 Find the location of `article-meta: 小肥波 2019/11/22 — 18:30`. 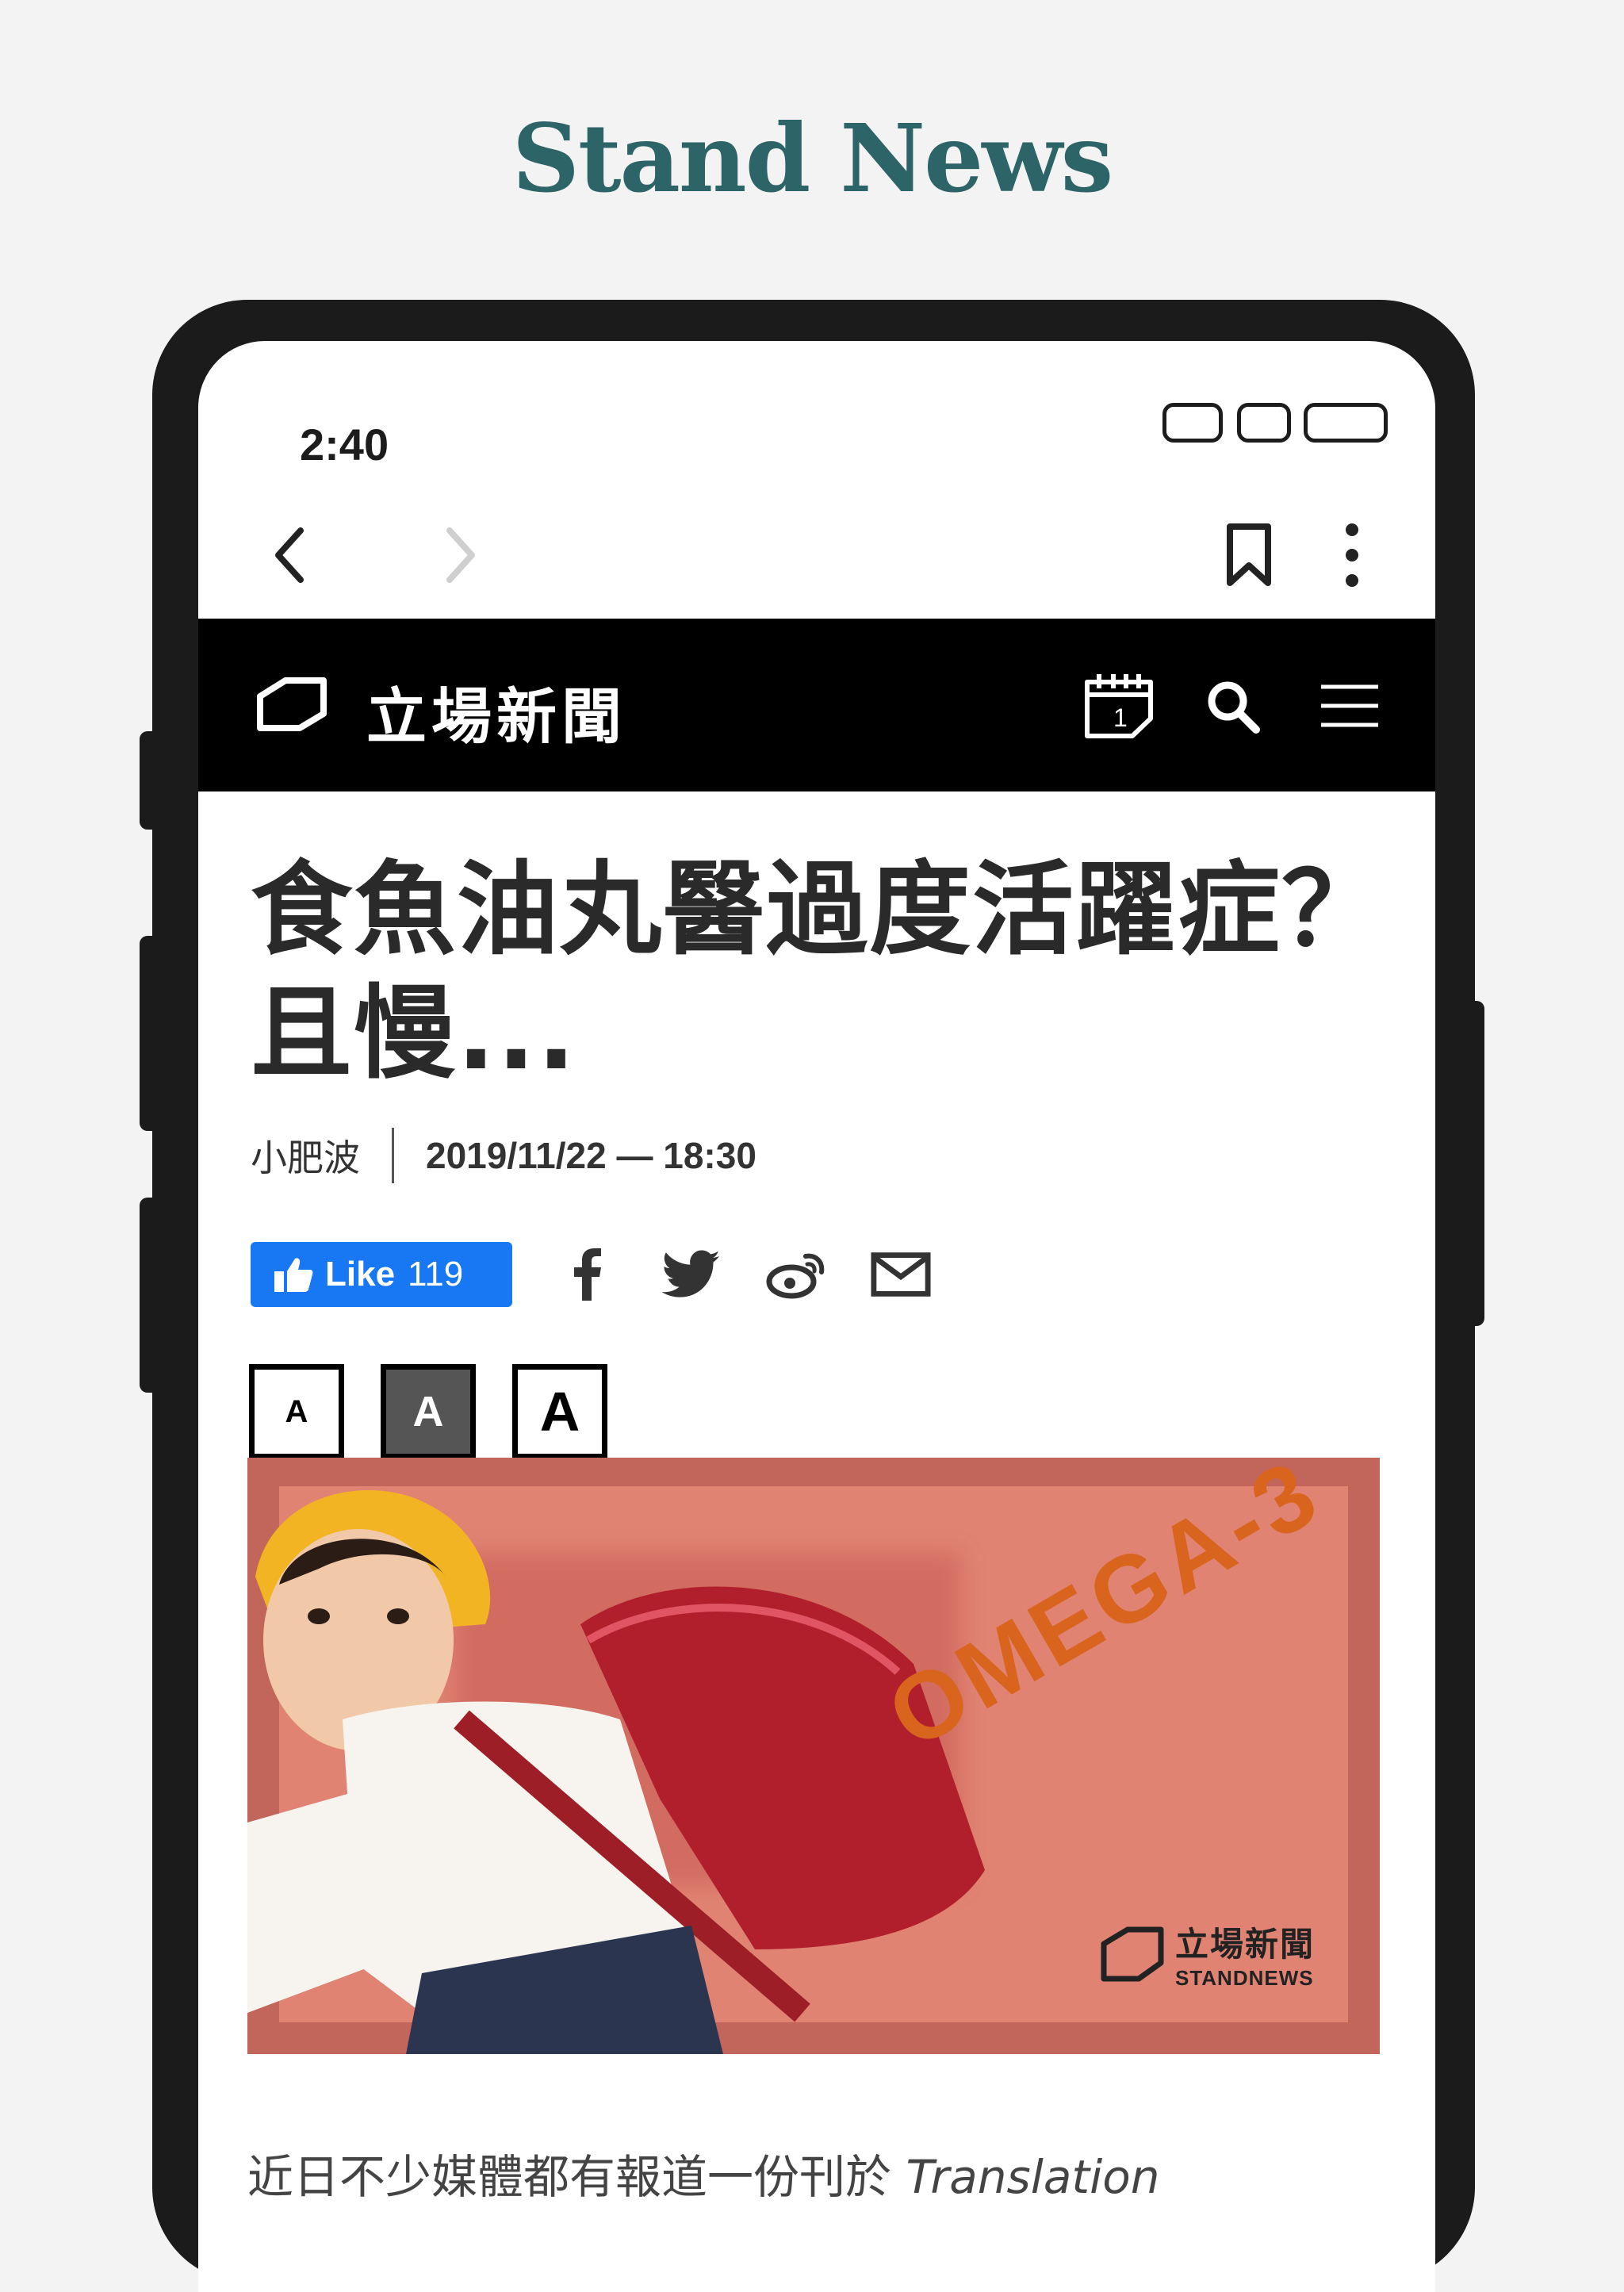

article-meta: 小肥波 2019/11/22 — 18:30 is located at coordinates (503, 1156).